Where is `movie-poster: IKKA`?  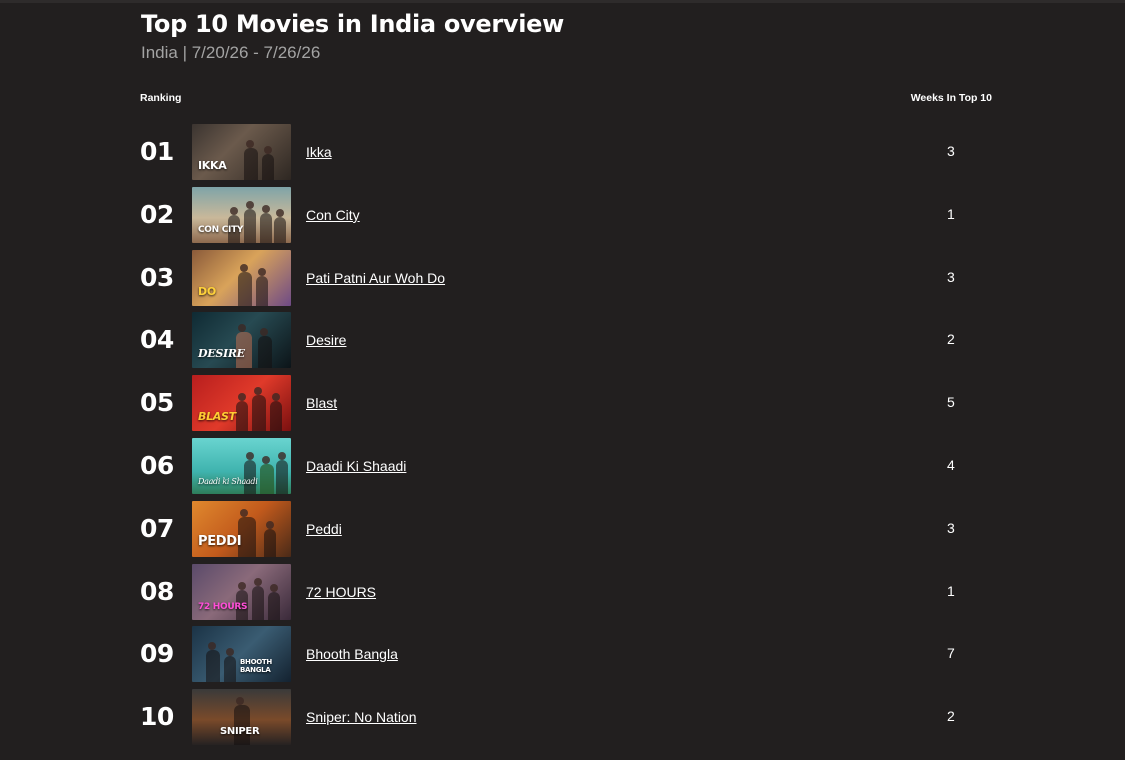
movie-poster: IKKA is located at coordinates (241, 152).